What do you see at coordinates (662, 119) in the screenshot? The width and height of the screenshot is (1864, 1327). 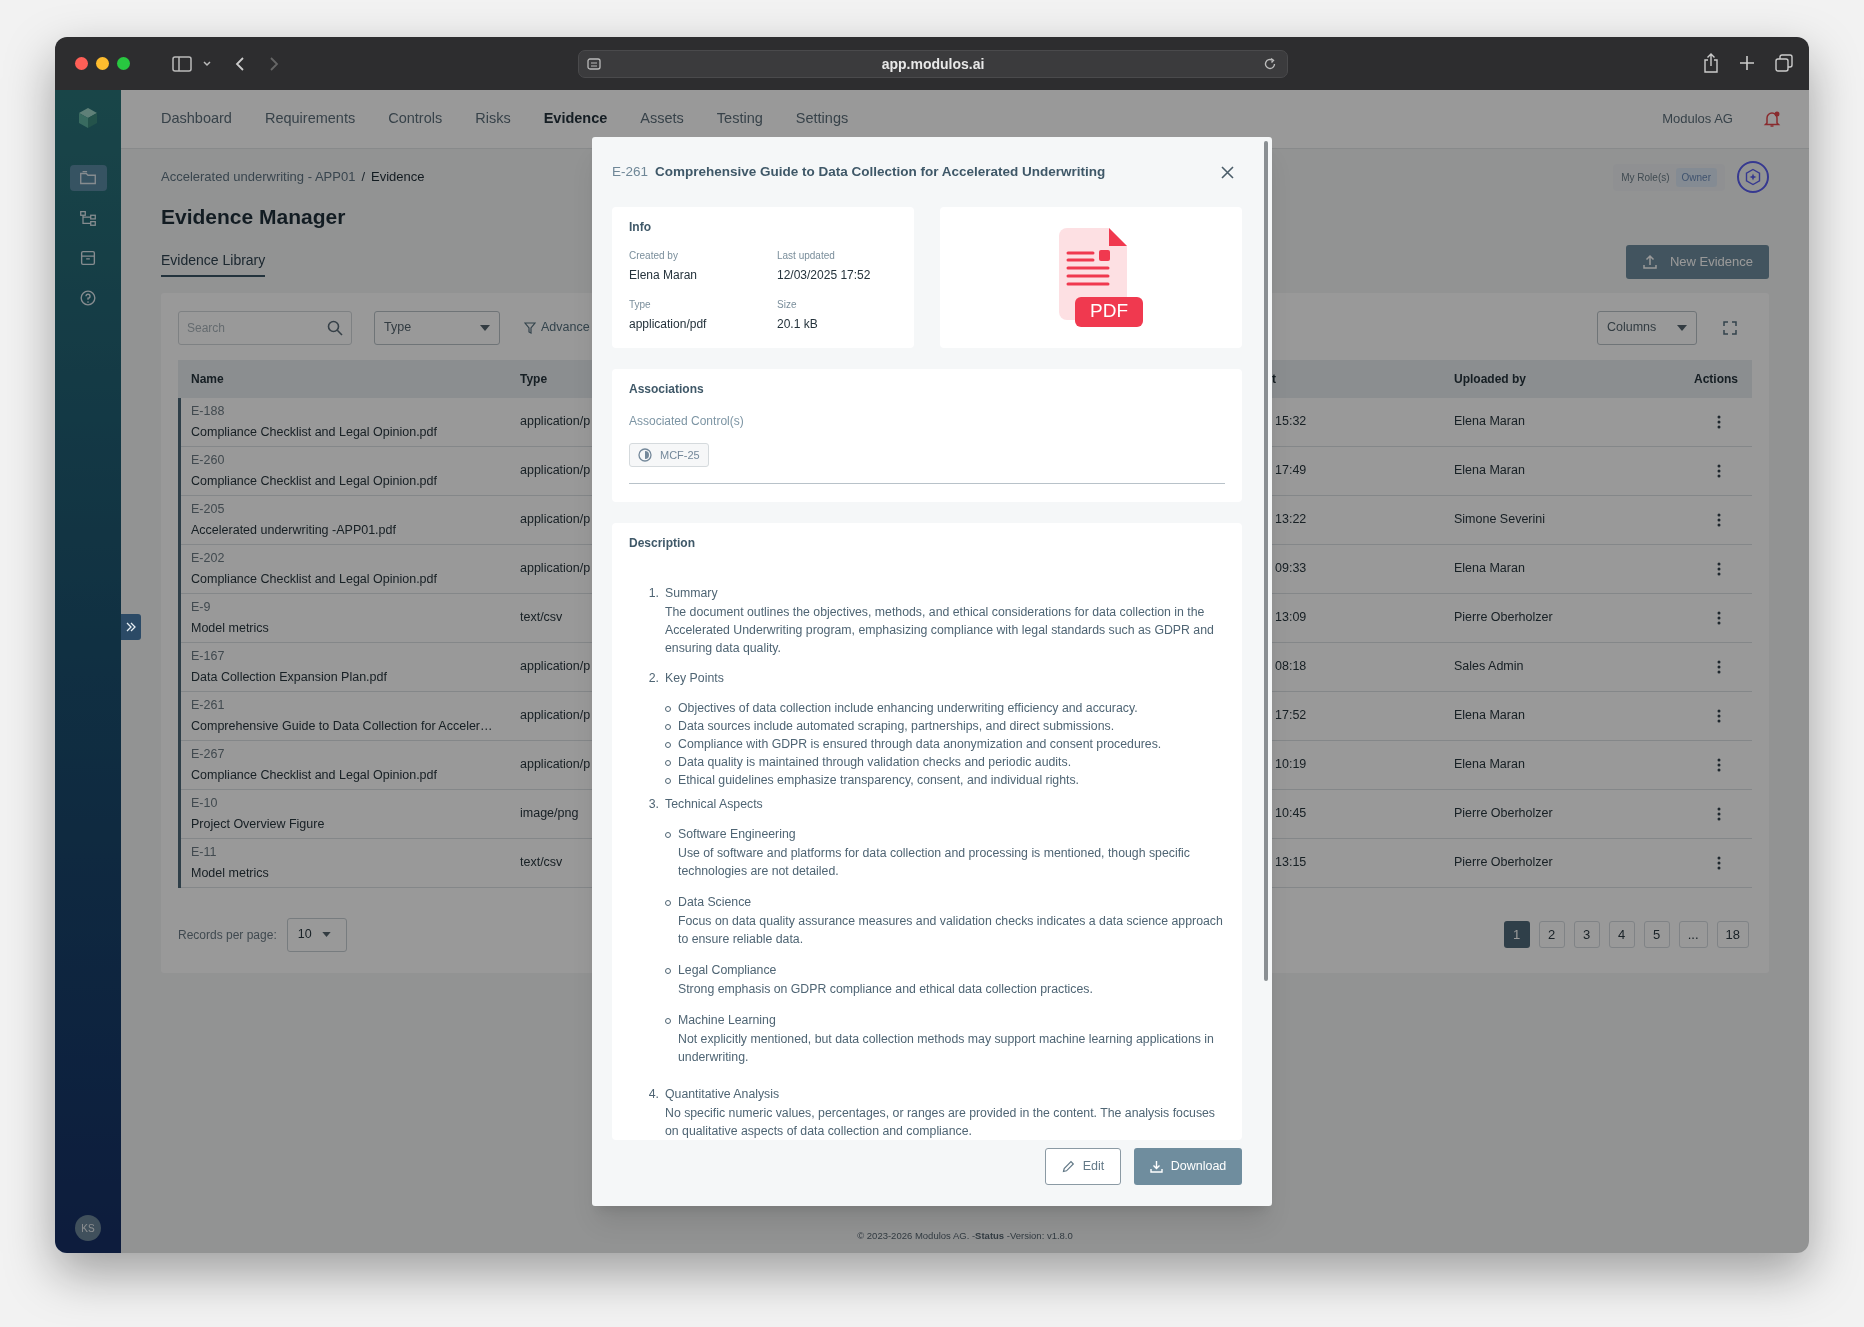 I see `nav-tab: Assets` at bounding box center [662, 119].